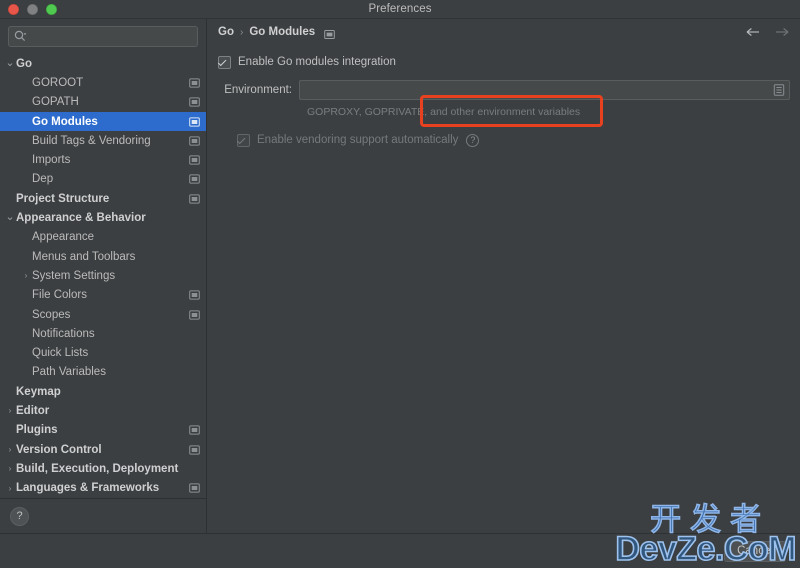 This screenshot has height=568, width=800. Describe the element at coordinates (103, 449) in the screenshot. I see `sidebar-item-version-control: › Version Control` at that location.